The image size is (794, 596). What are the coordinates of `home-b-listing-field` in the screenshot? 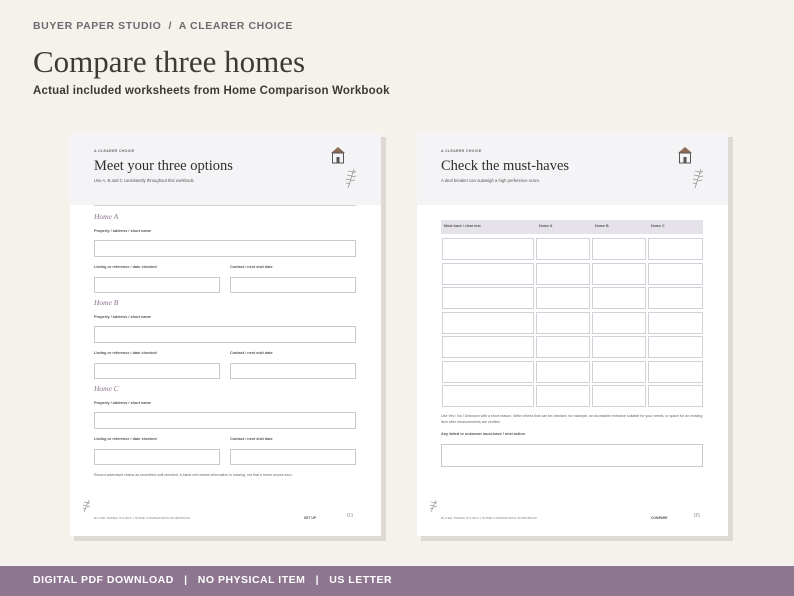 It's located at (157, 371).